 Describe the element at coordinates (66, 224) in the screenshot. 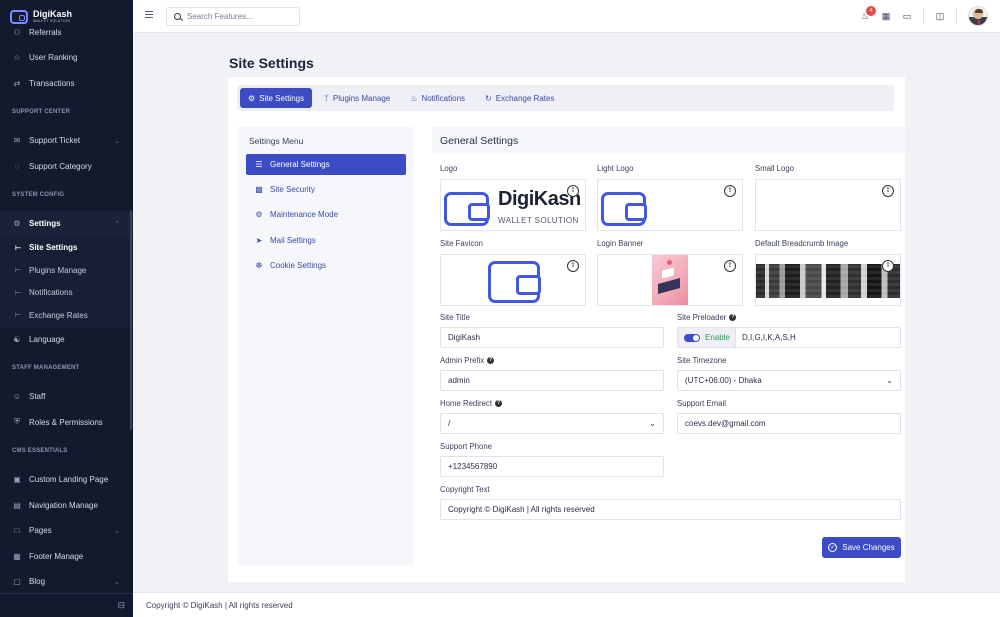

I see `sidebar-item-settings: ⚙ Settings ⌃` at that location.